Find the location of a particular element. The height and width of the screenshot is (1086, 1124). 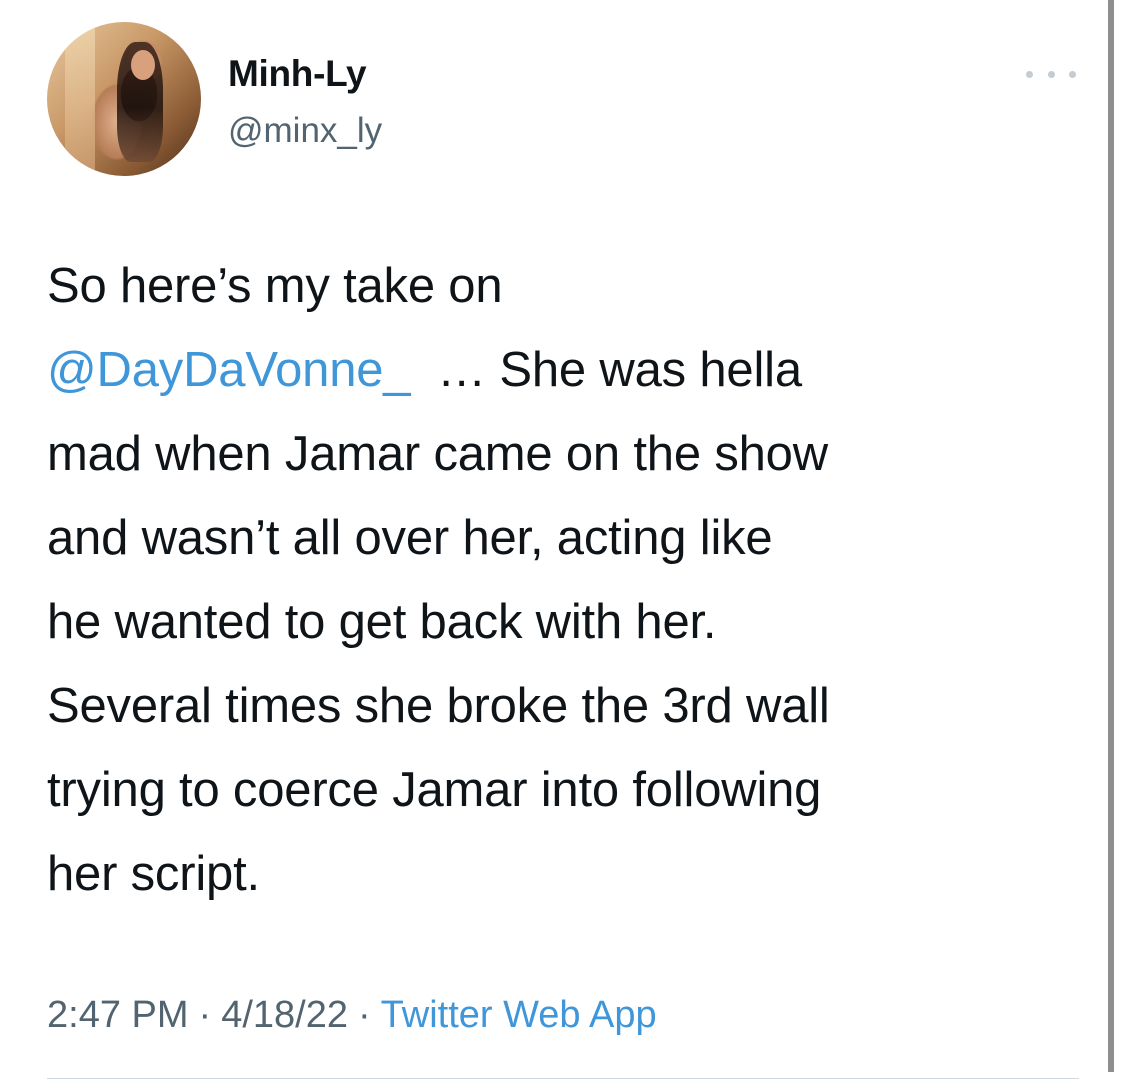

tweet-source-link: Twitter Web App is located at coordinates (519, 1015).